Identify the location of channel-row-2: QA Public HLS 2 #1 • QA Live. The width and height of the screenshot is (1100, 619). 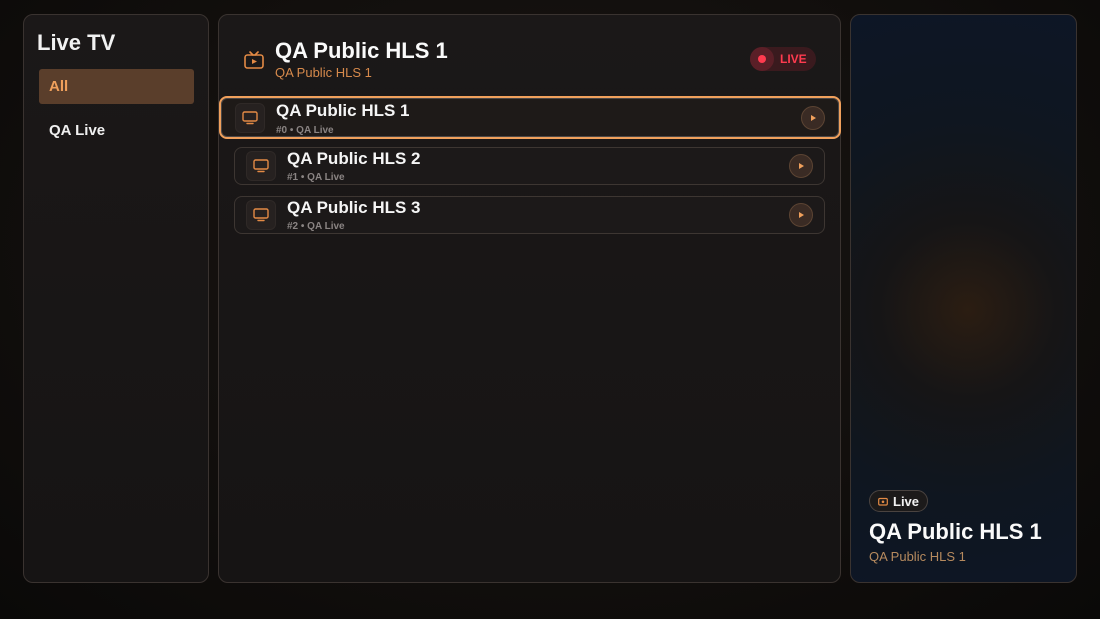
(529, 166).